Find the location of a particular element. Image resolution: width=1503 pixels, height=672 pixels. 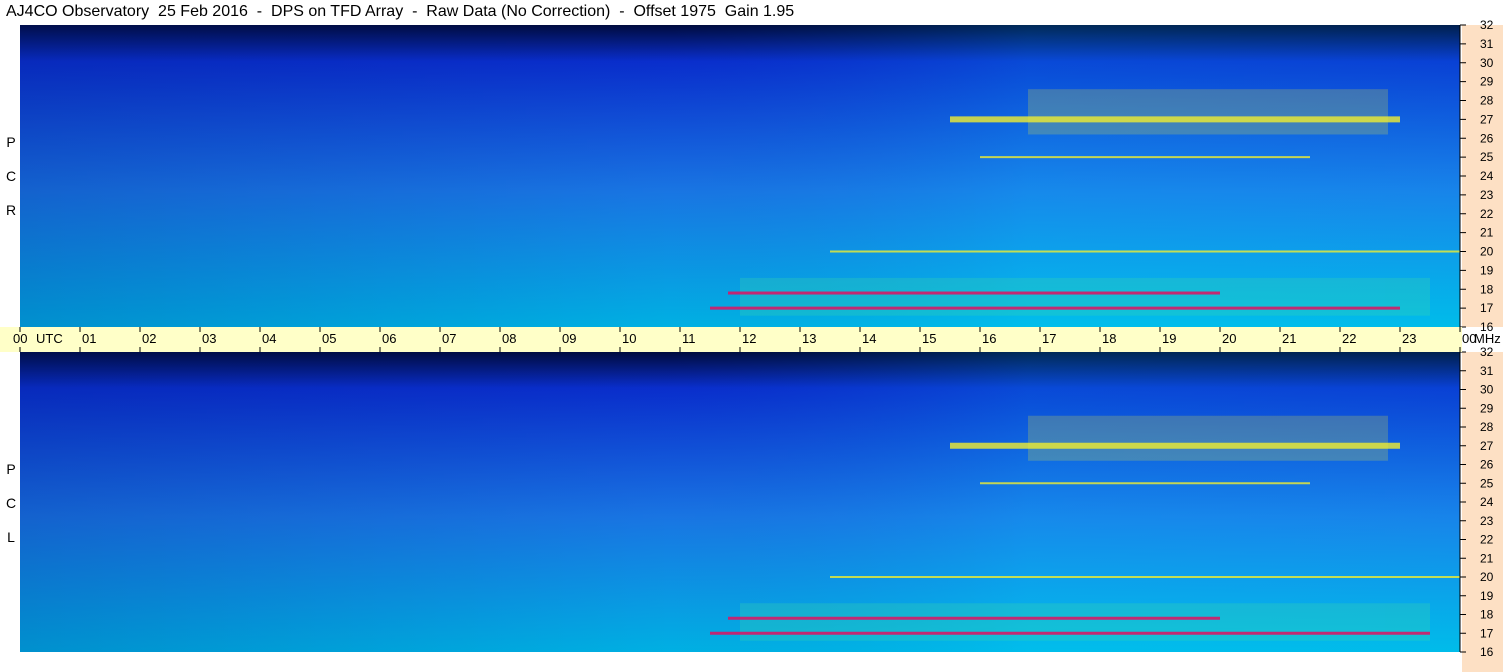

xtick-label-15: 15 is located at coordinates (929, 338).